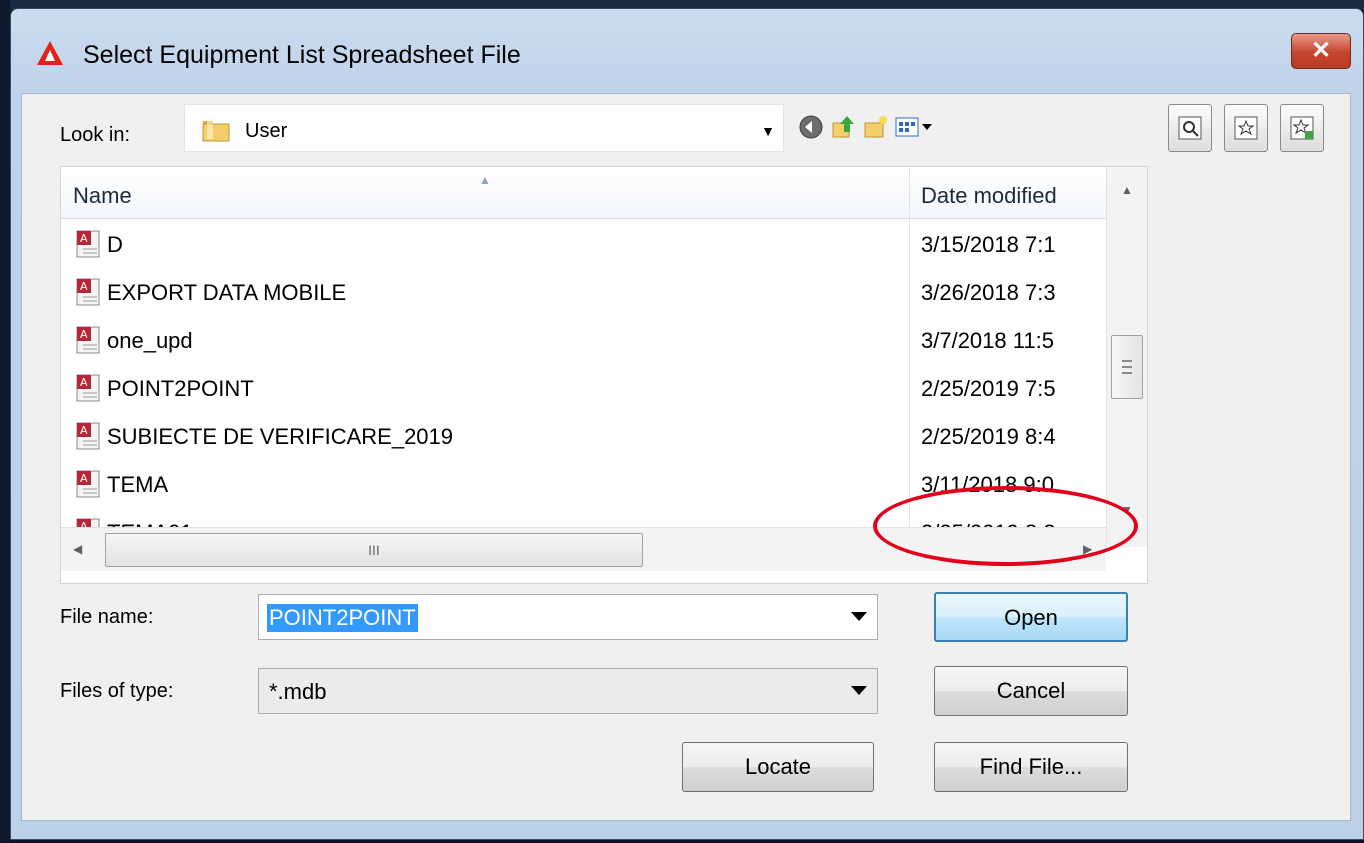  What do you see at coordinates (107, 617) in the screenshot?
I see `file-name-label: File name:` at bounding box center [107, 617].